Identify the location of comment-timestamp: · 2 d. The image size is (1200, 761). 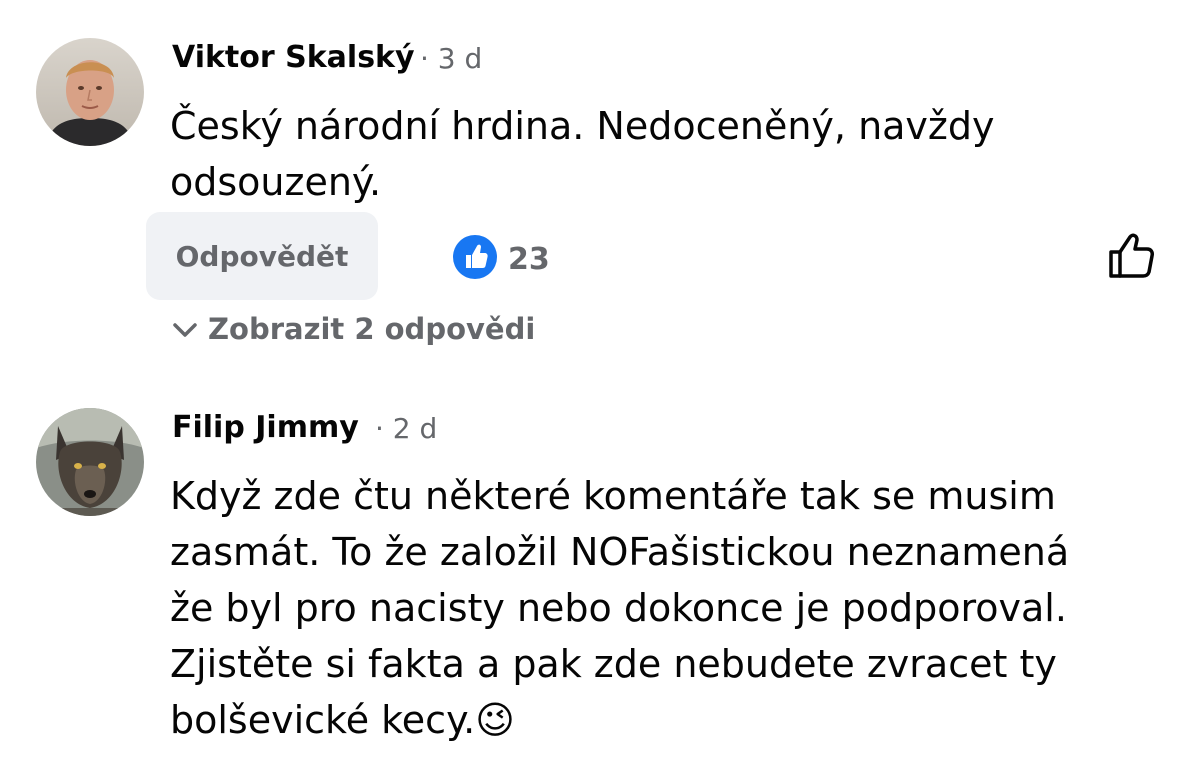
(406, 428).